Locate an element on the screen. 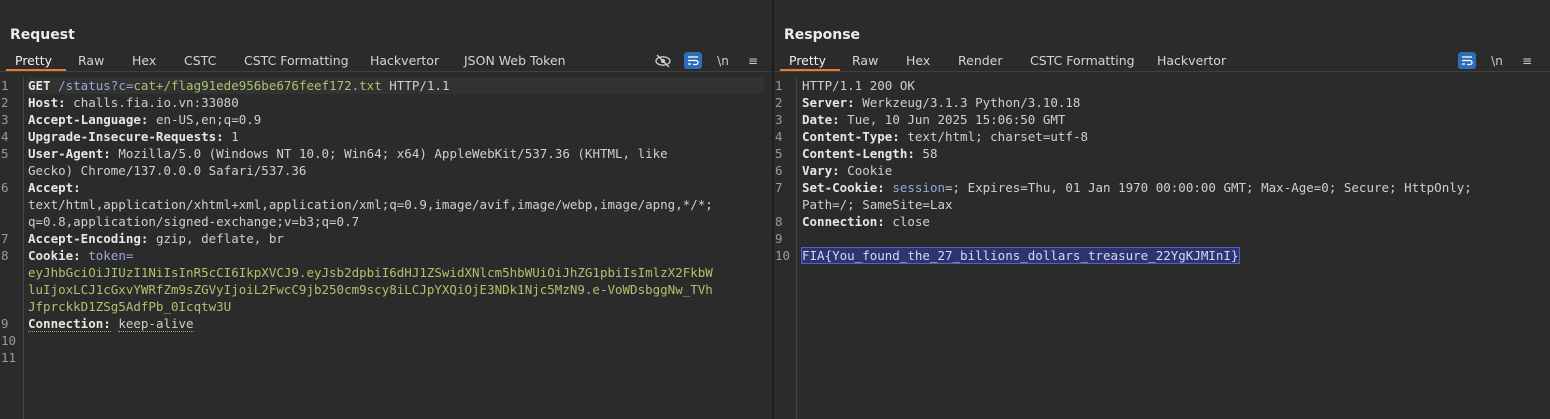  request-header-line: Cookie: token= is located at coordinates (80, 255).